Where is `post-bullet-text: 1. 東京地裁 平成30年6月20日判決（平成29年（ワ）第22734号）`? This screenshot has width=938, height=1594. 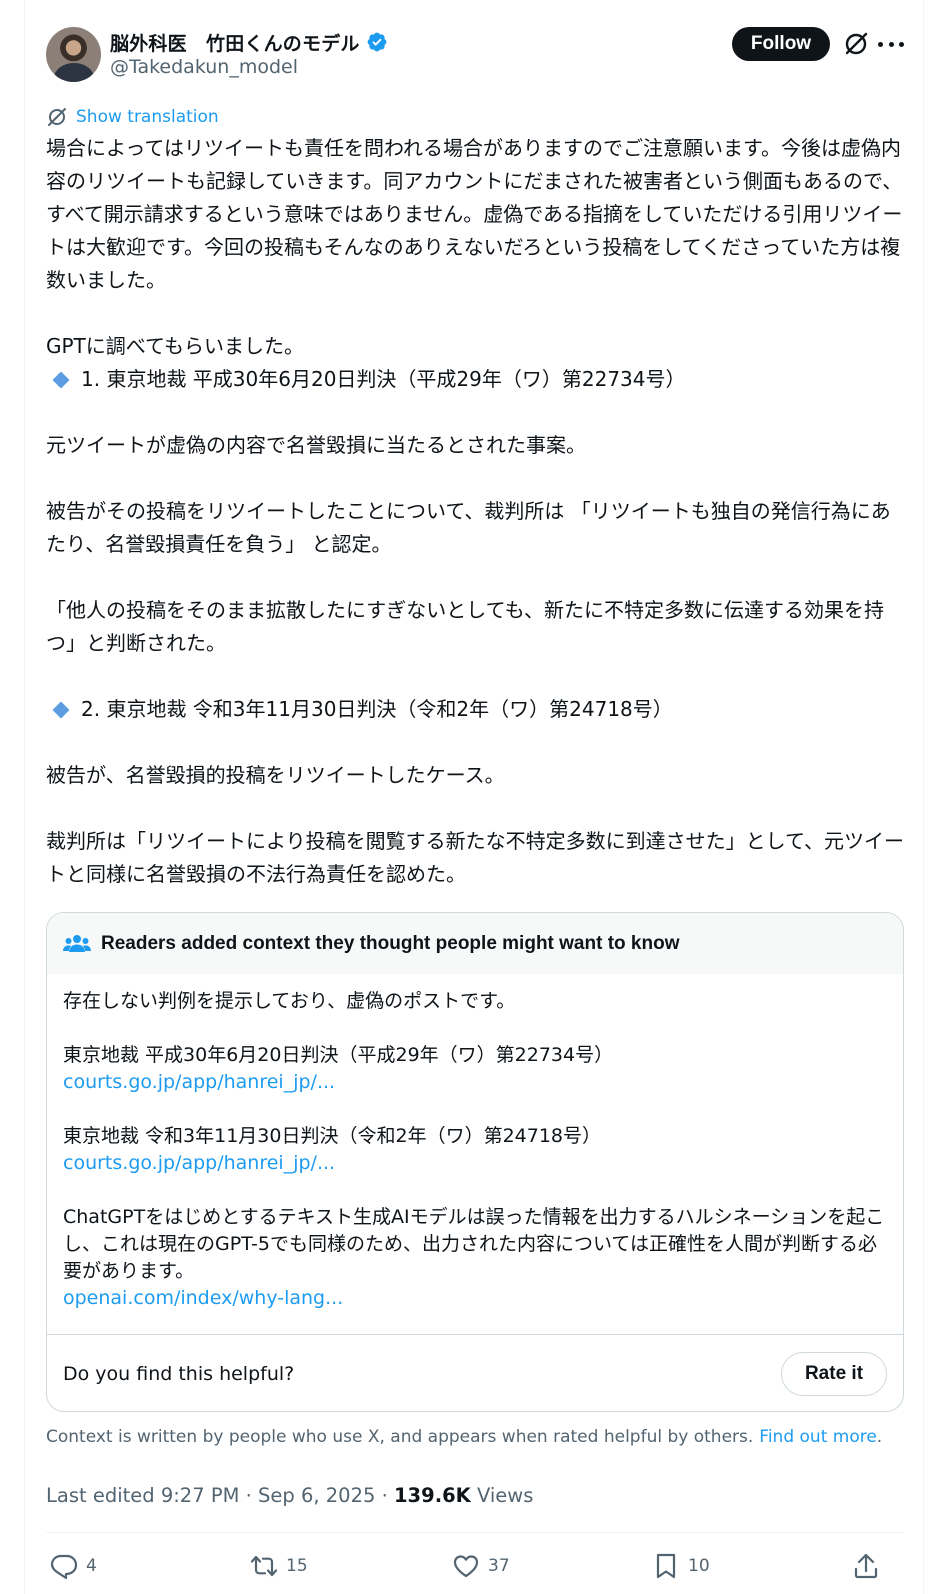
post-bullet-text: 1. 東京地裁 平成30年6月20日判決（平成29年（ワ）第22734号） is located at coordinates (383, 379).